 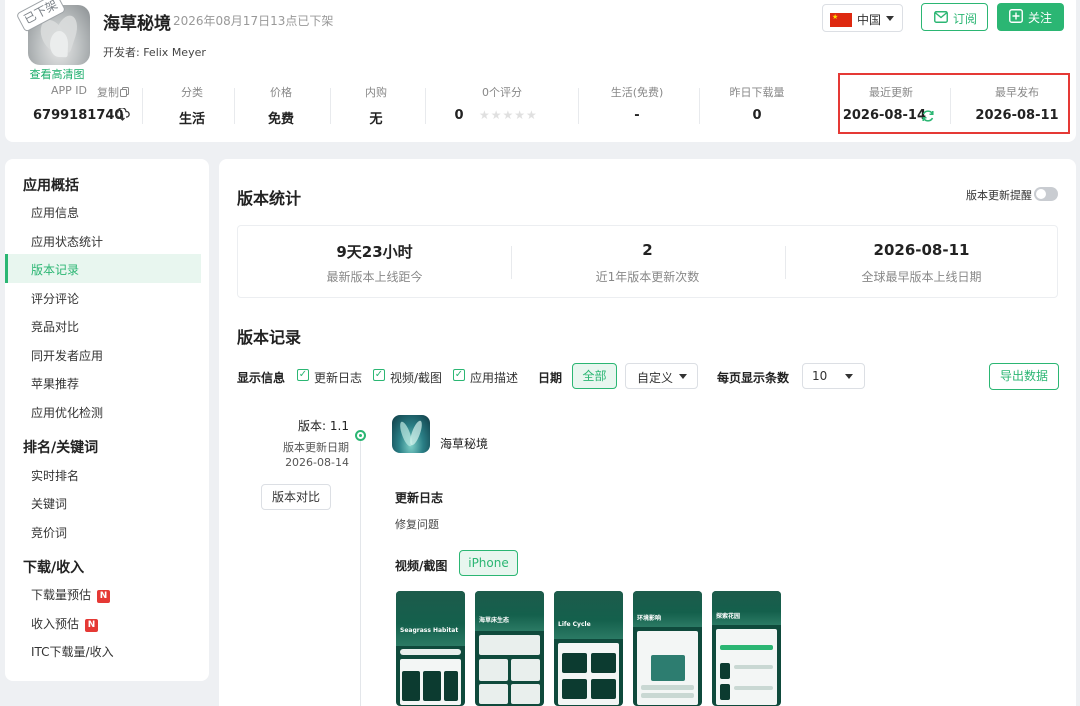 I want to click on mail-icon, so click(x=941, y=17).